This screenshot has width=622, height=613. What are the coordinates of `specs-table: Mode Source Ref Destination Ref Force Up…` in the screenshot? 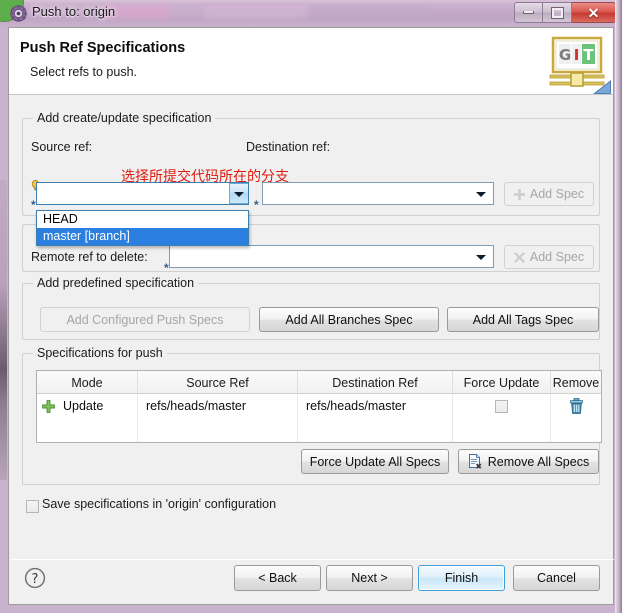 It's located at (319, 406).